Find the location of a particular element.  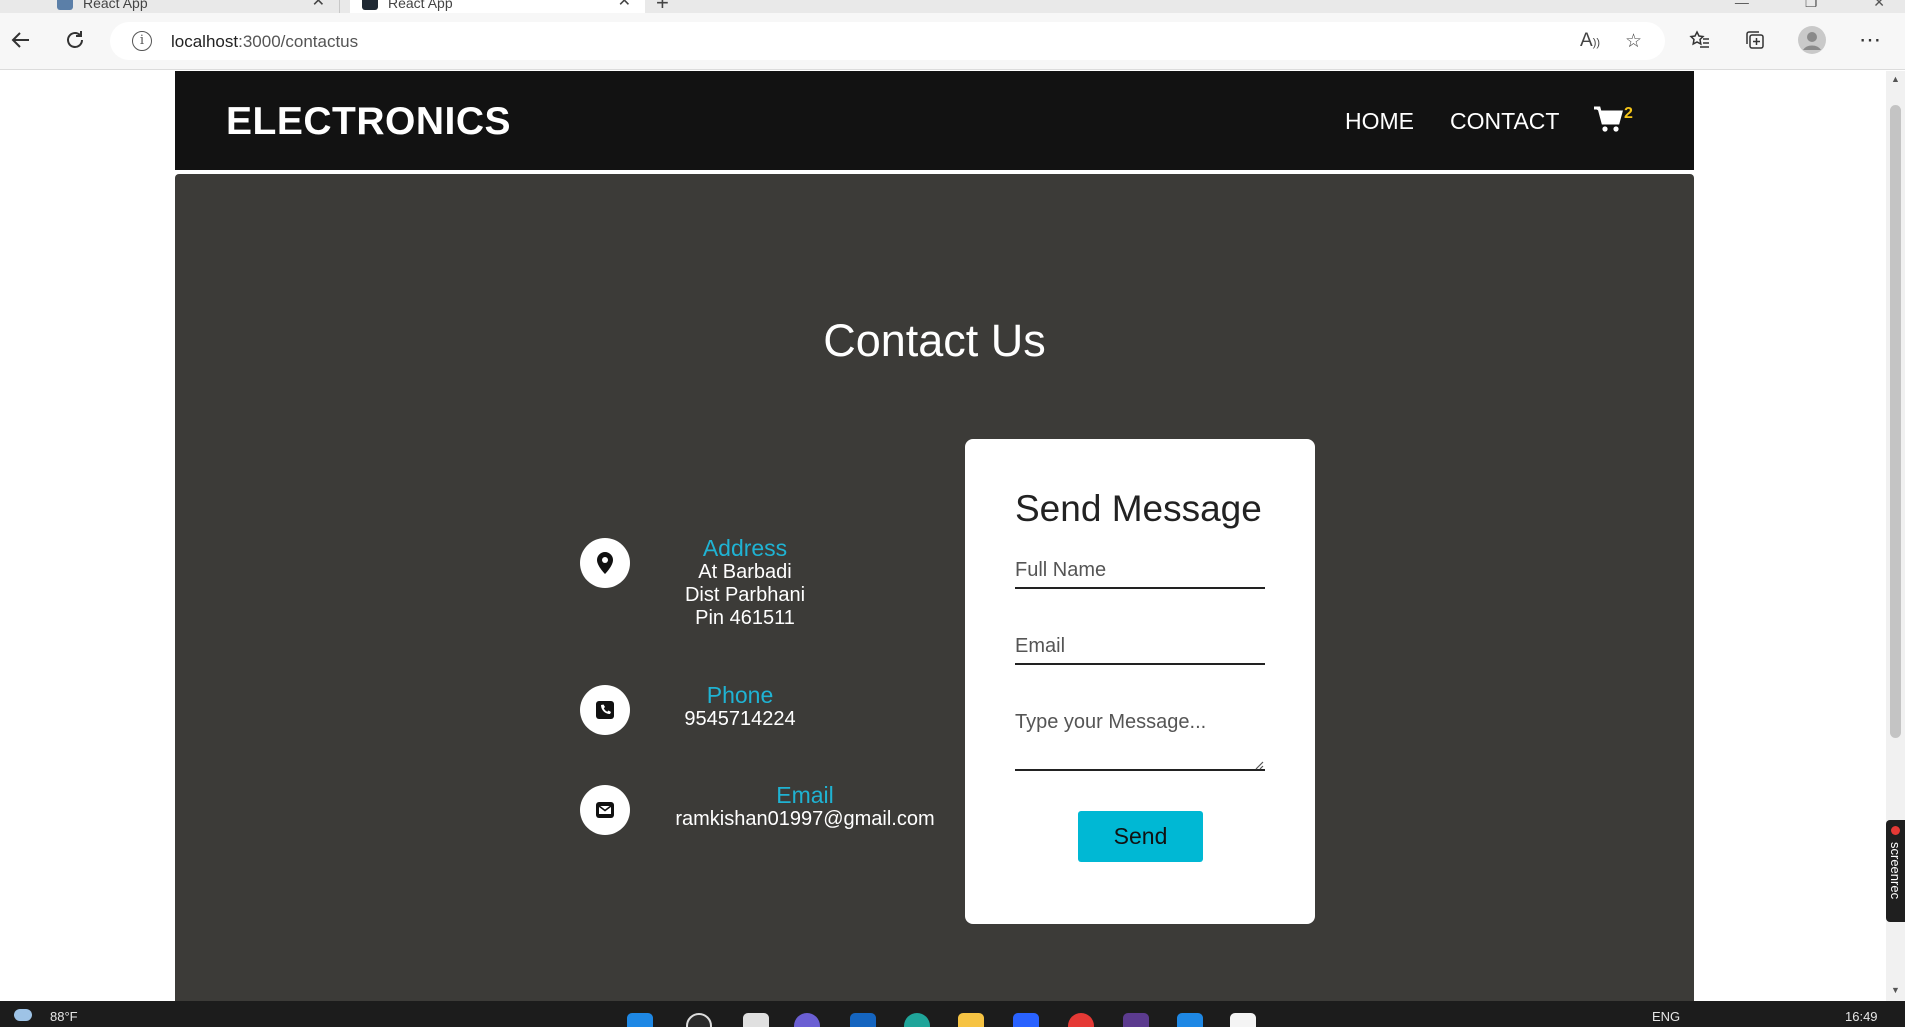

url-text: localhost:3000/contactus is located at coordinates (264, 42).